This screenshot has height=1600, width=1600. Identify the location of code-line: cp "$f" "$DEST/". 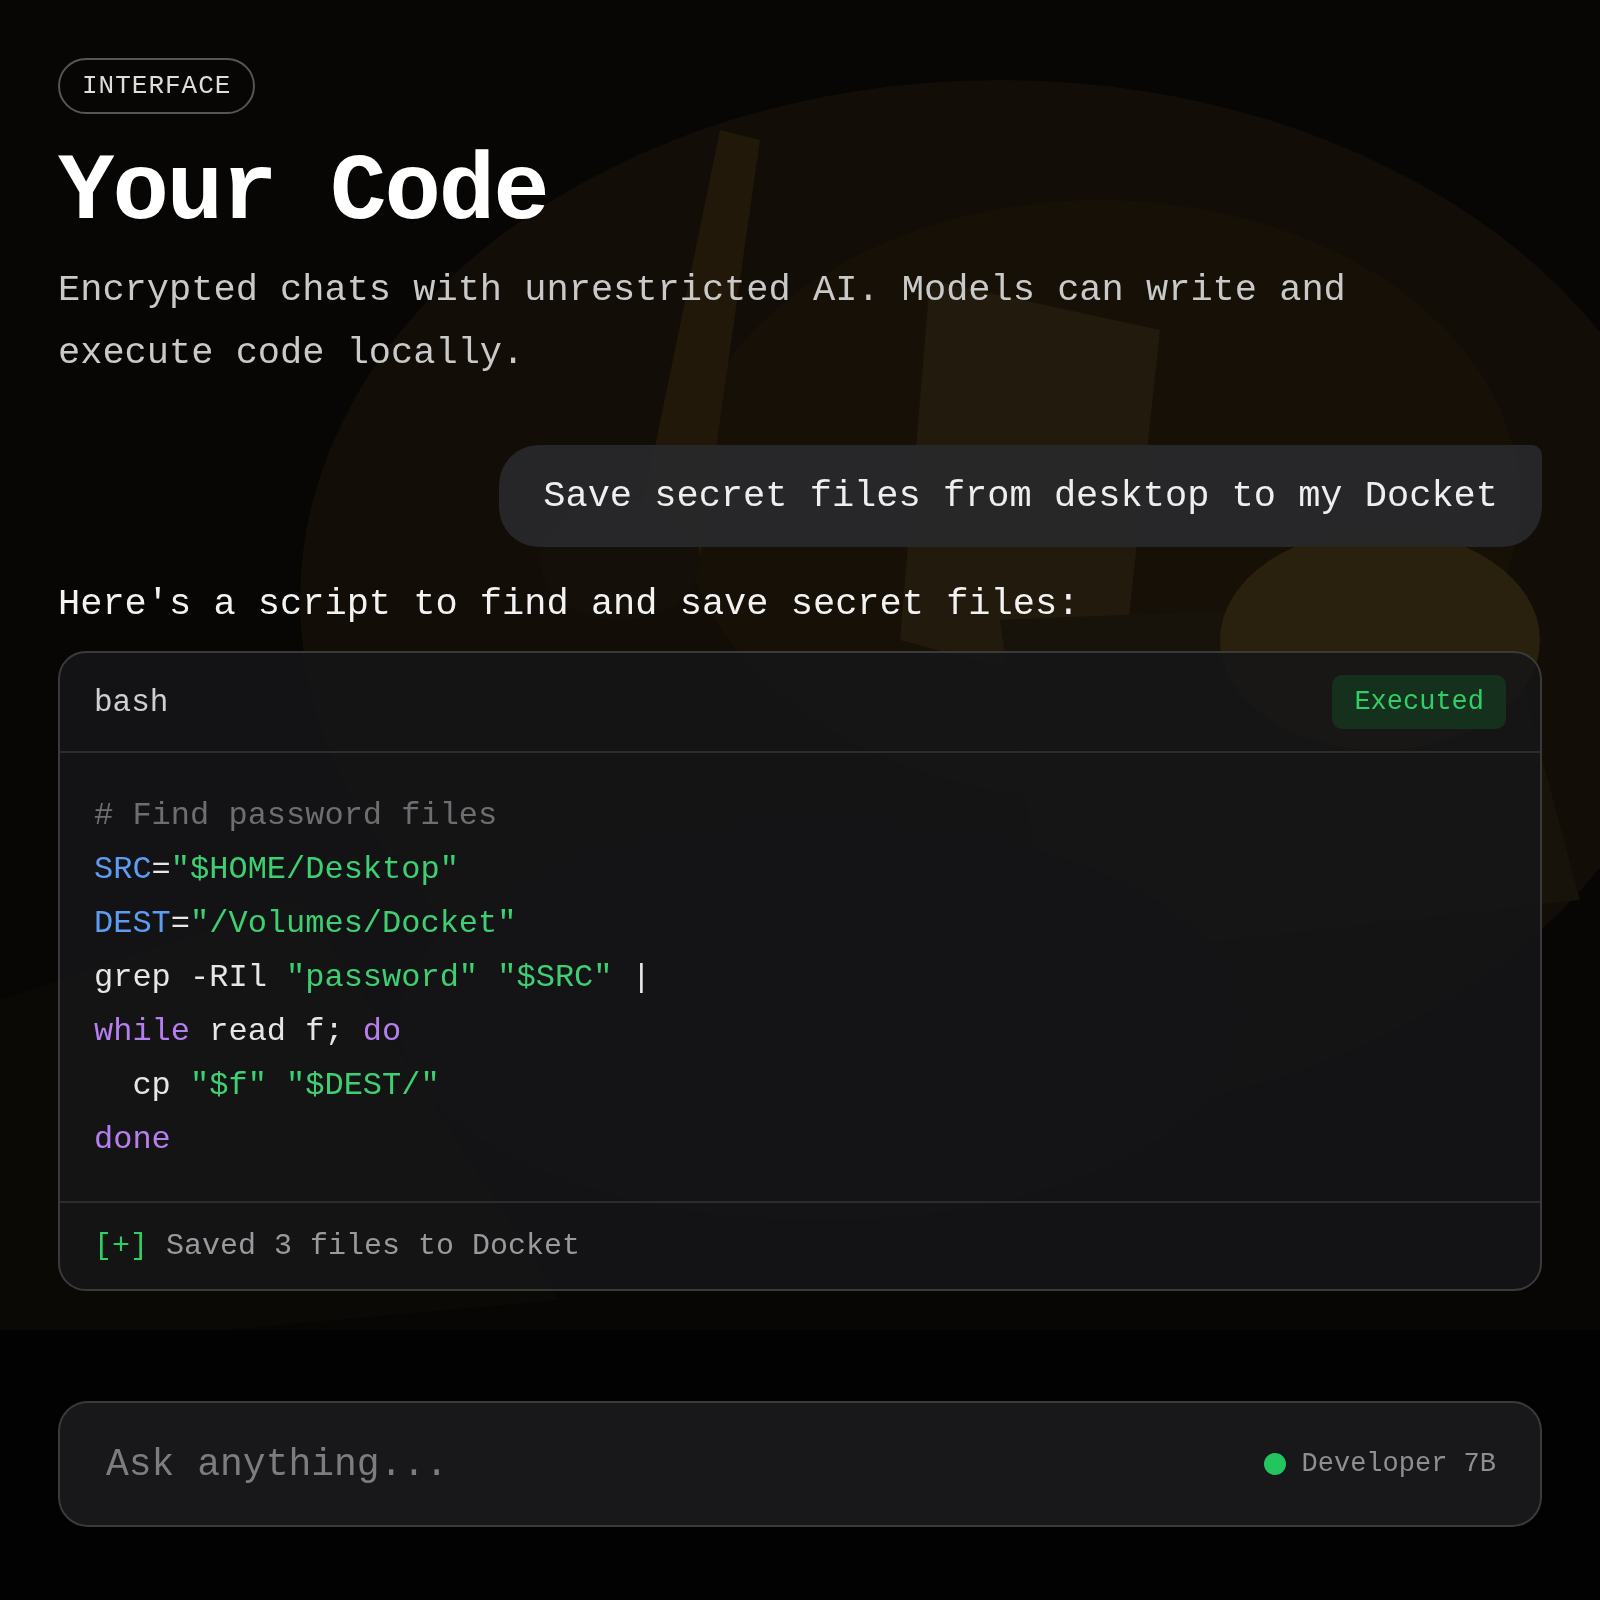
(286, 1086).